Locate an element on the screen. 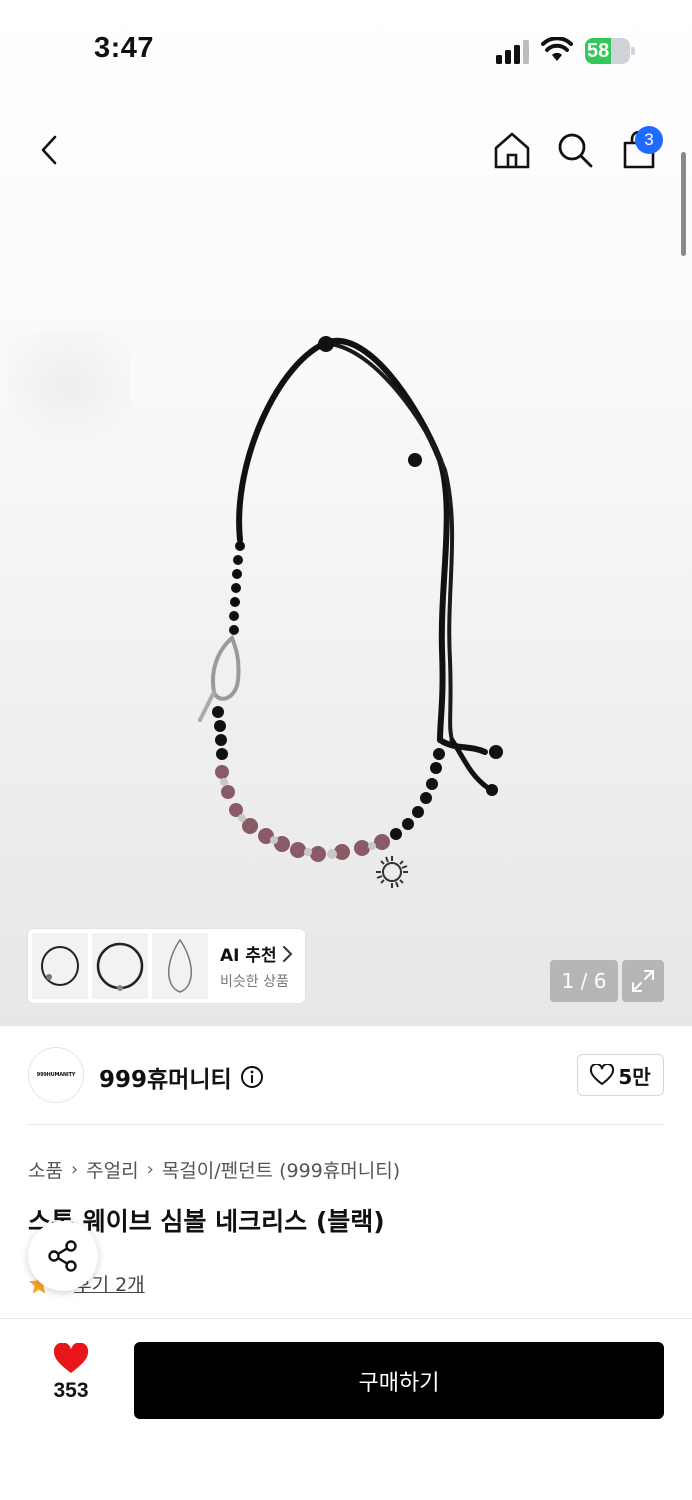  expand-icon is located at coordinates (643, 981).